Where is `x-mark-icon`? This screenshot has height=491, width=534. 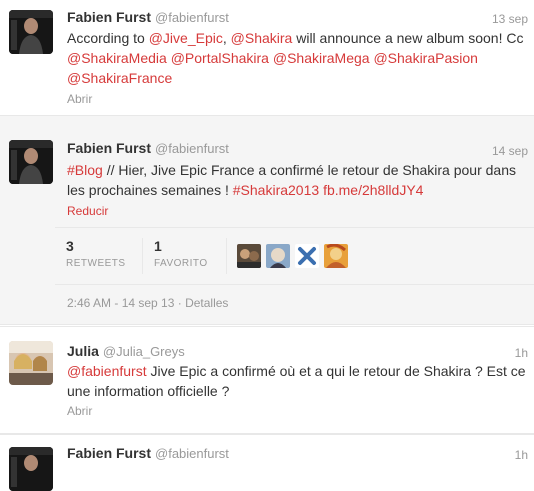
x-mark-icon is located at coordinates (307, 256).